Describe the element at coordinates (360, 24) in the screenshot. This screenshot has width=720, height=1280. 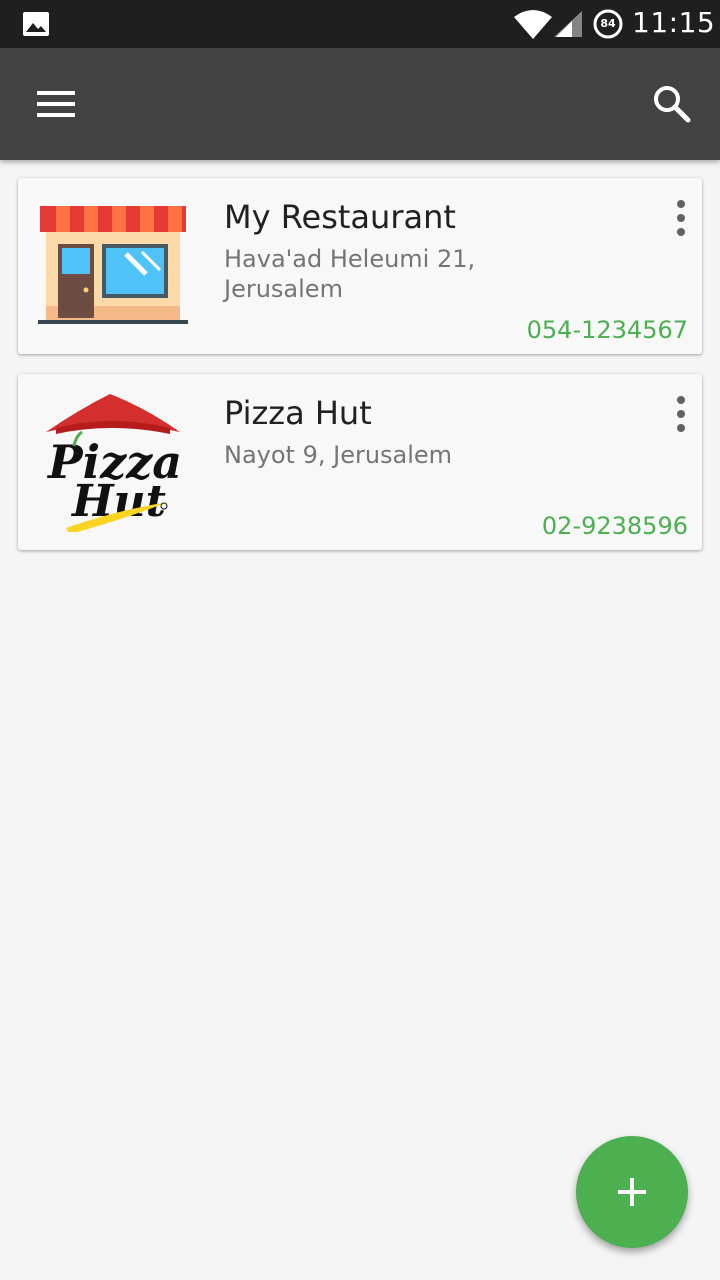
I see `status-bar: 84 11:15` at that location.